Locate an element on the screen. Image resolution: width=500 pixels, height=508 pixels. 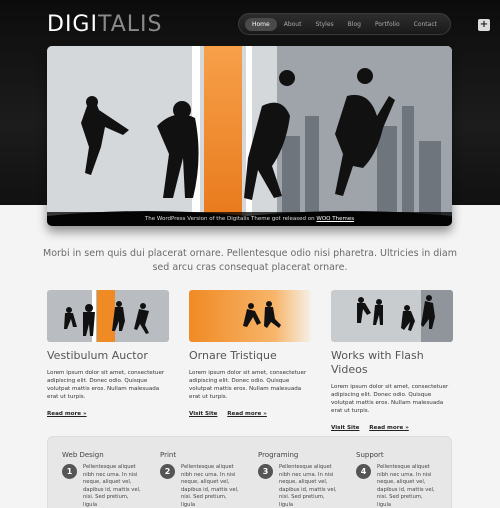
service-title: Programing is located at coordinates (278, 455).